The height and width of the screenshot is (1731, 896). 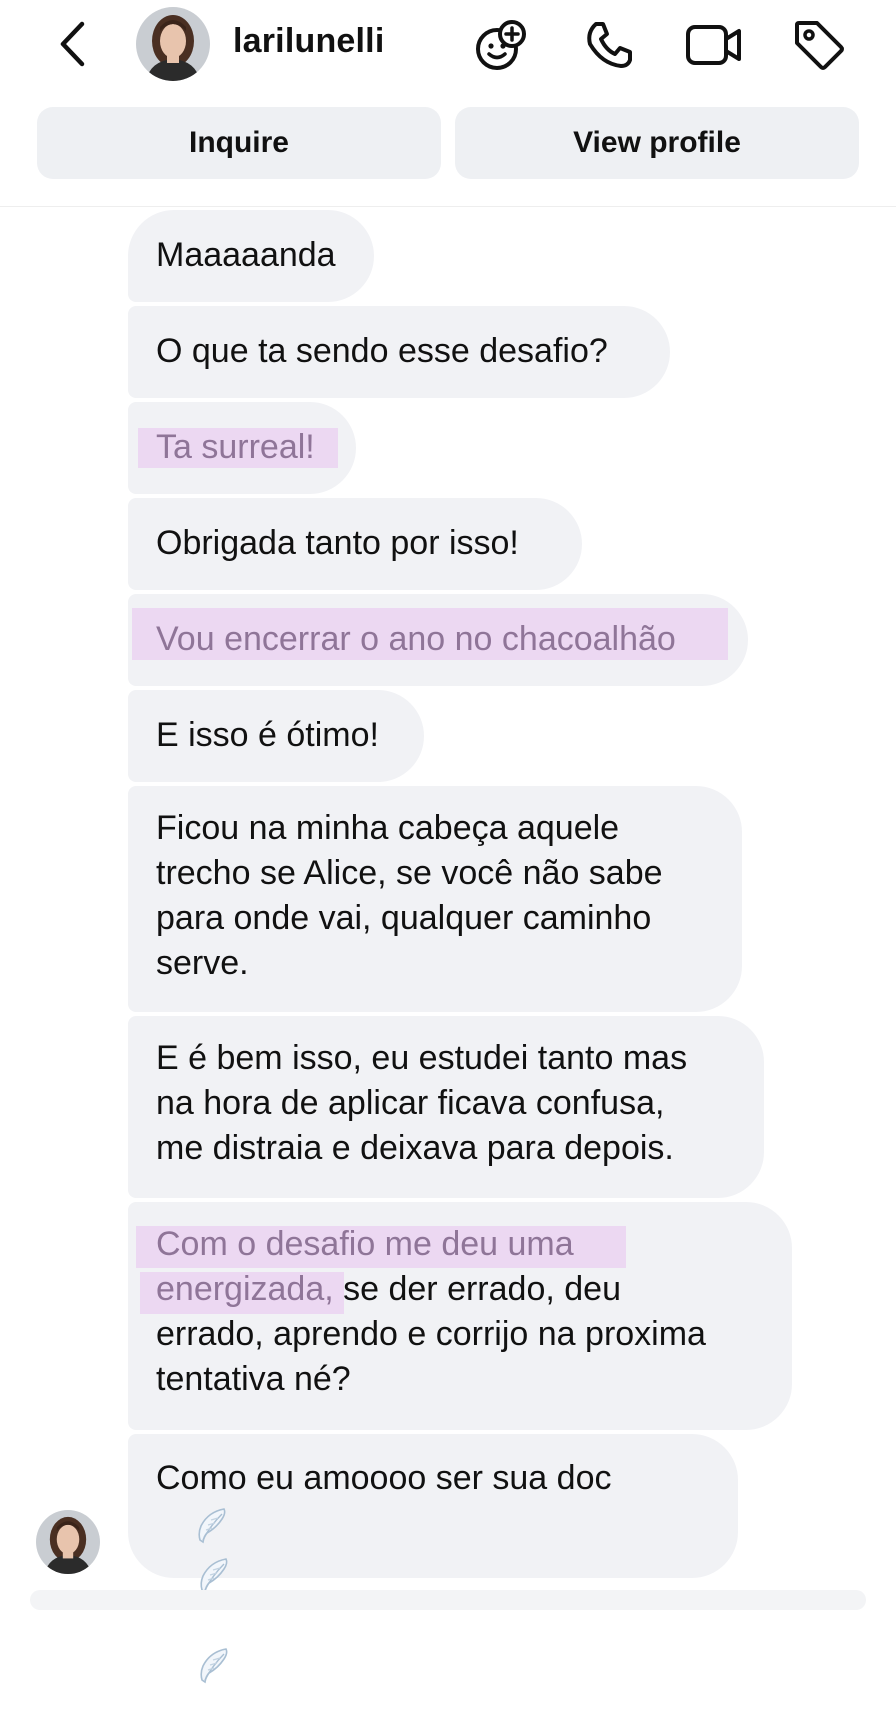 What do you see at coordinates (235, 447) in the screenshot?
I see `message-text: Ta surreal!` at bounding box center [235, 447].